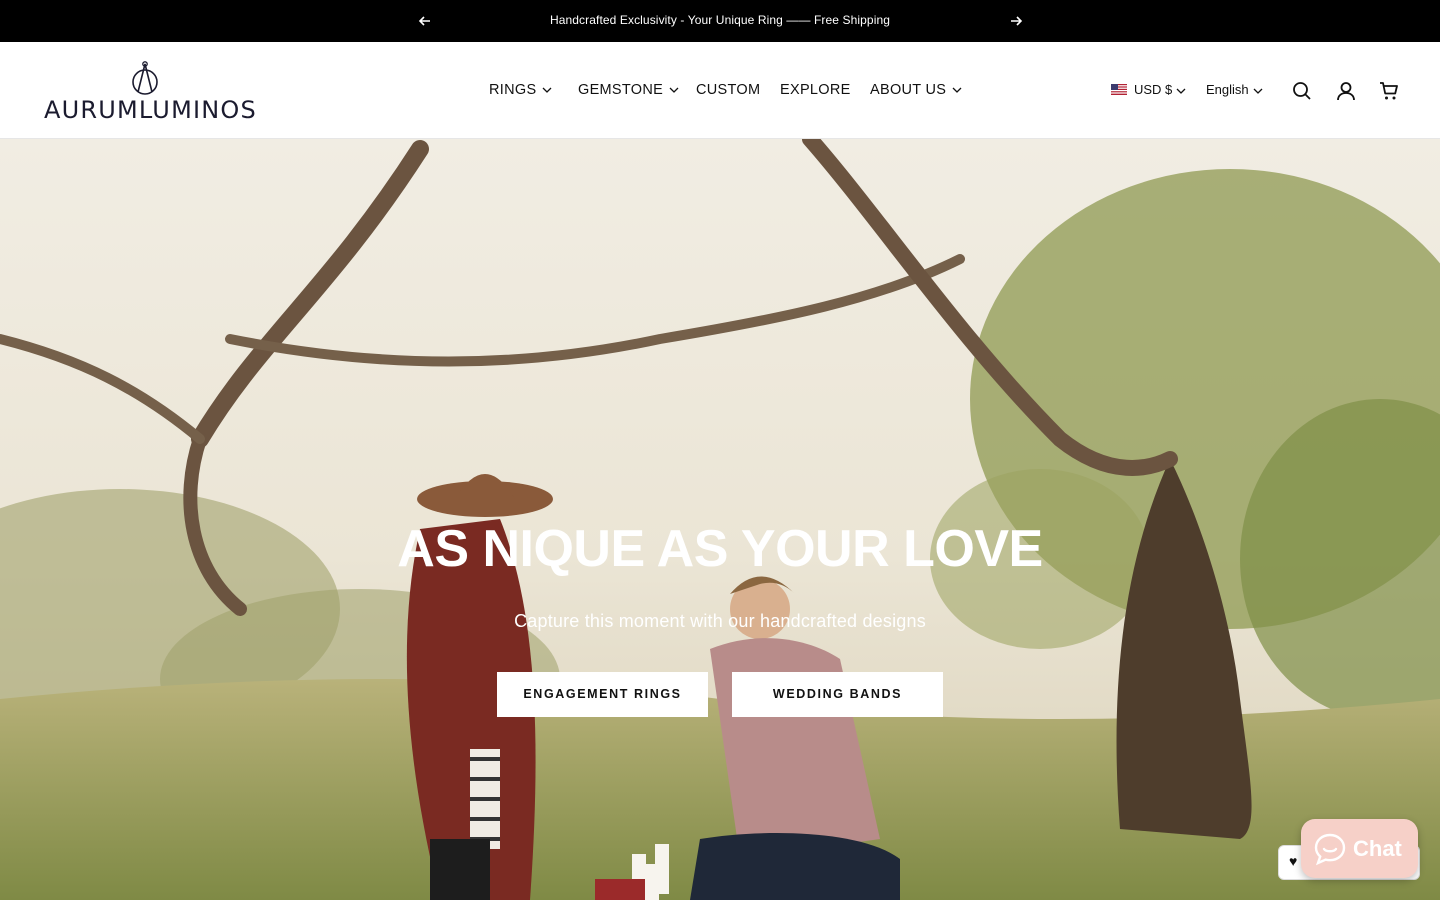 This screenshot has height=900, width=1440. I want to click on account-icon, so click(1346, 91).